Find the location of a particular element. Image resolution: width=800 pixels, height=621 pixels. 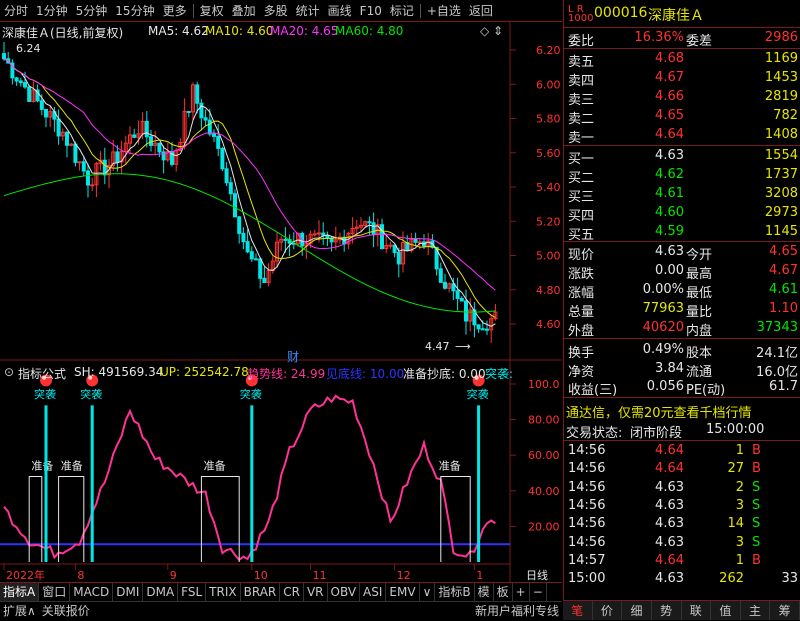

panel-nav-2: 细 is located at coordinates (637, 610).